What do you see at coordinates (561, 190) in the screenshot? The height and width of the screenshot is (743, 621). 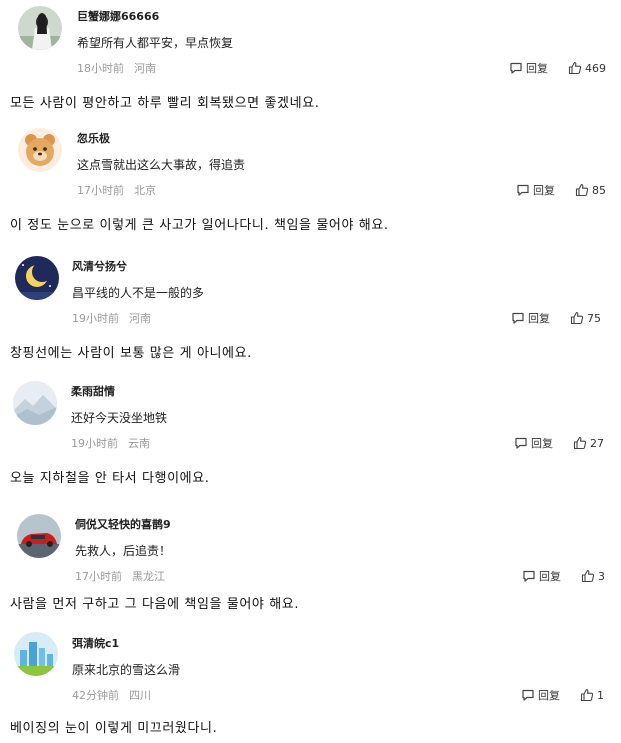 I see `comment-actions: 回复 85` at bounding box center [561, 190].